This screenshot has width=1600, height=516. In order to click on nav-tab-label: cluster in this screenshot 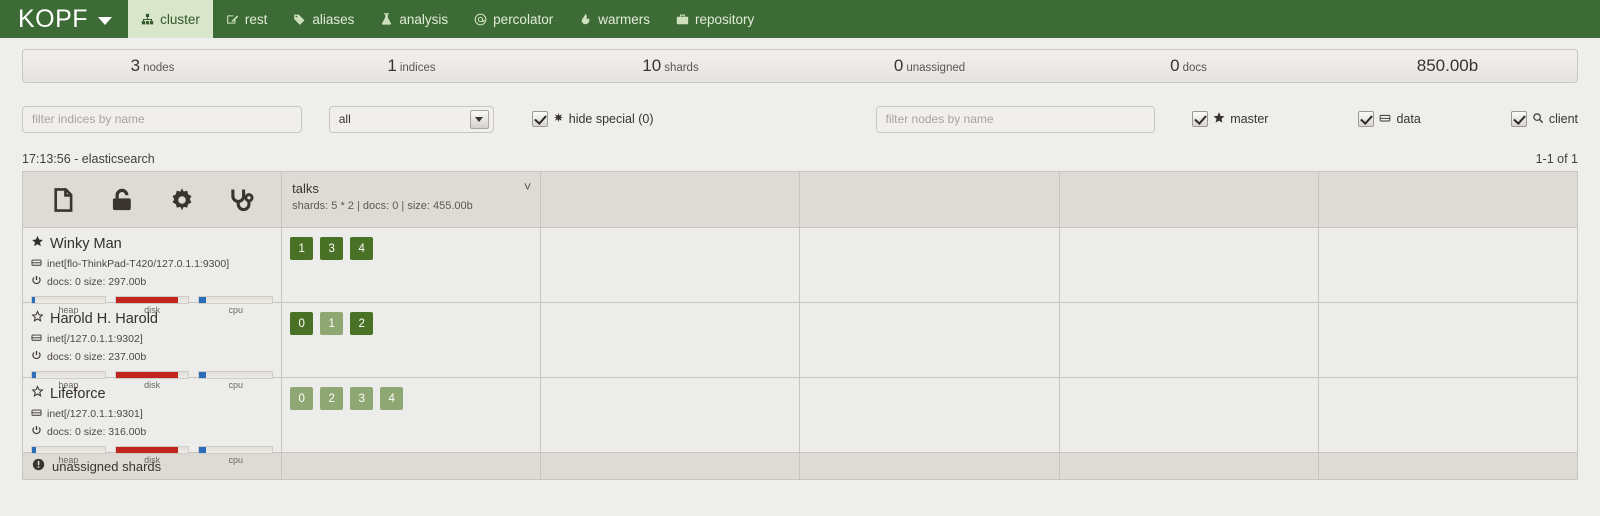, I will do `click(180, 19)`.